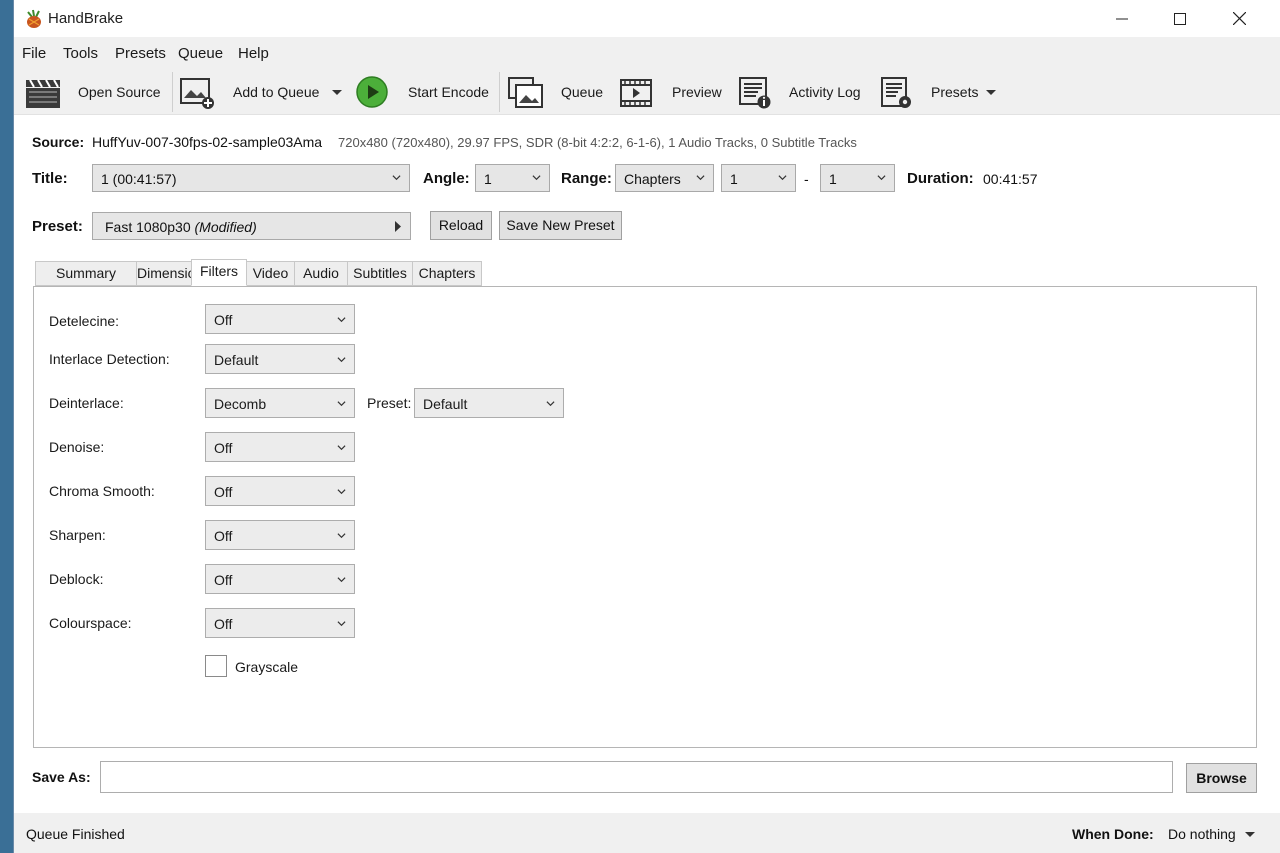  What do you see at coordinates (857, 178) in the screenshot?
I see `range-end-select: 1` at bounding box center [857, 178].